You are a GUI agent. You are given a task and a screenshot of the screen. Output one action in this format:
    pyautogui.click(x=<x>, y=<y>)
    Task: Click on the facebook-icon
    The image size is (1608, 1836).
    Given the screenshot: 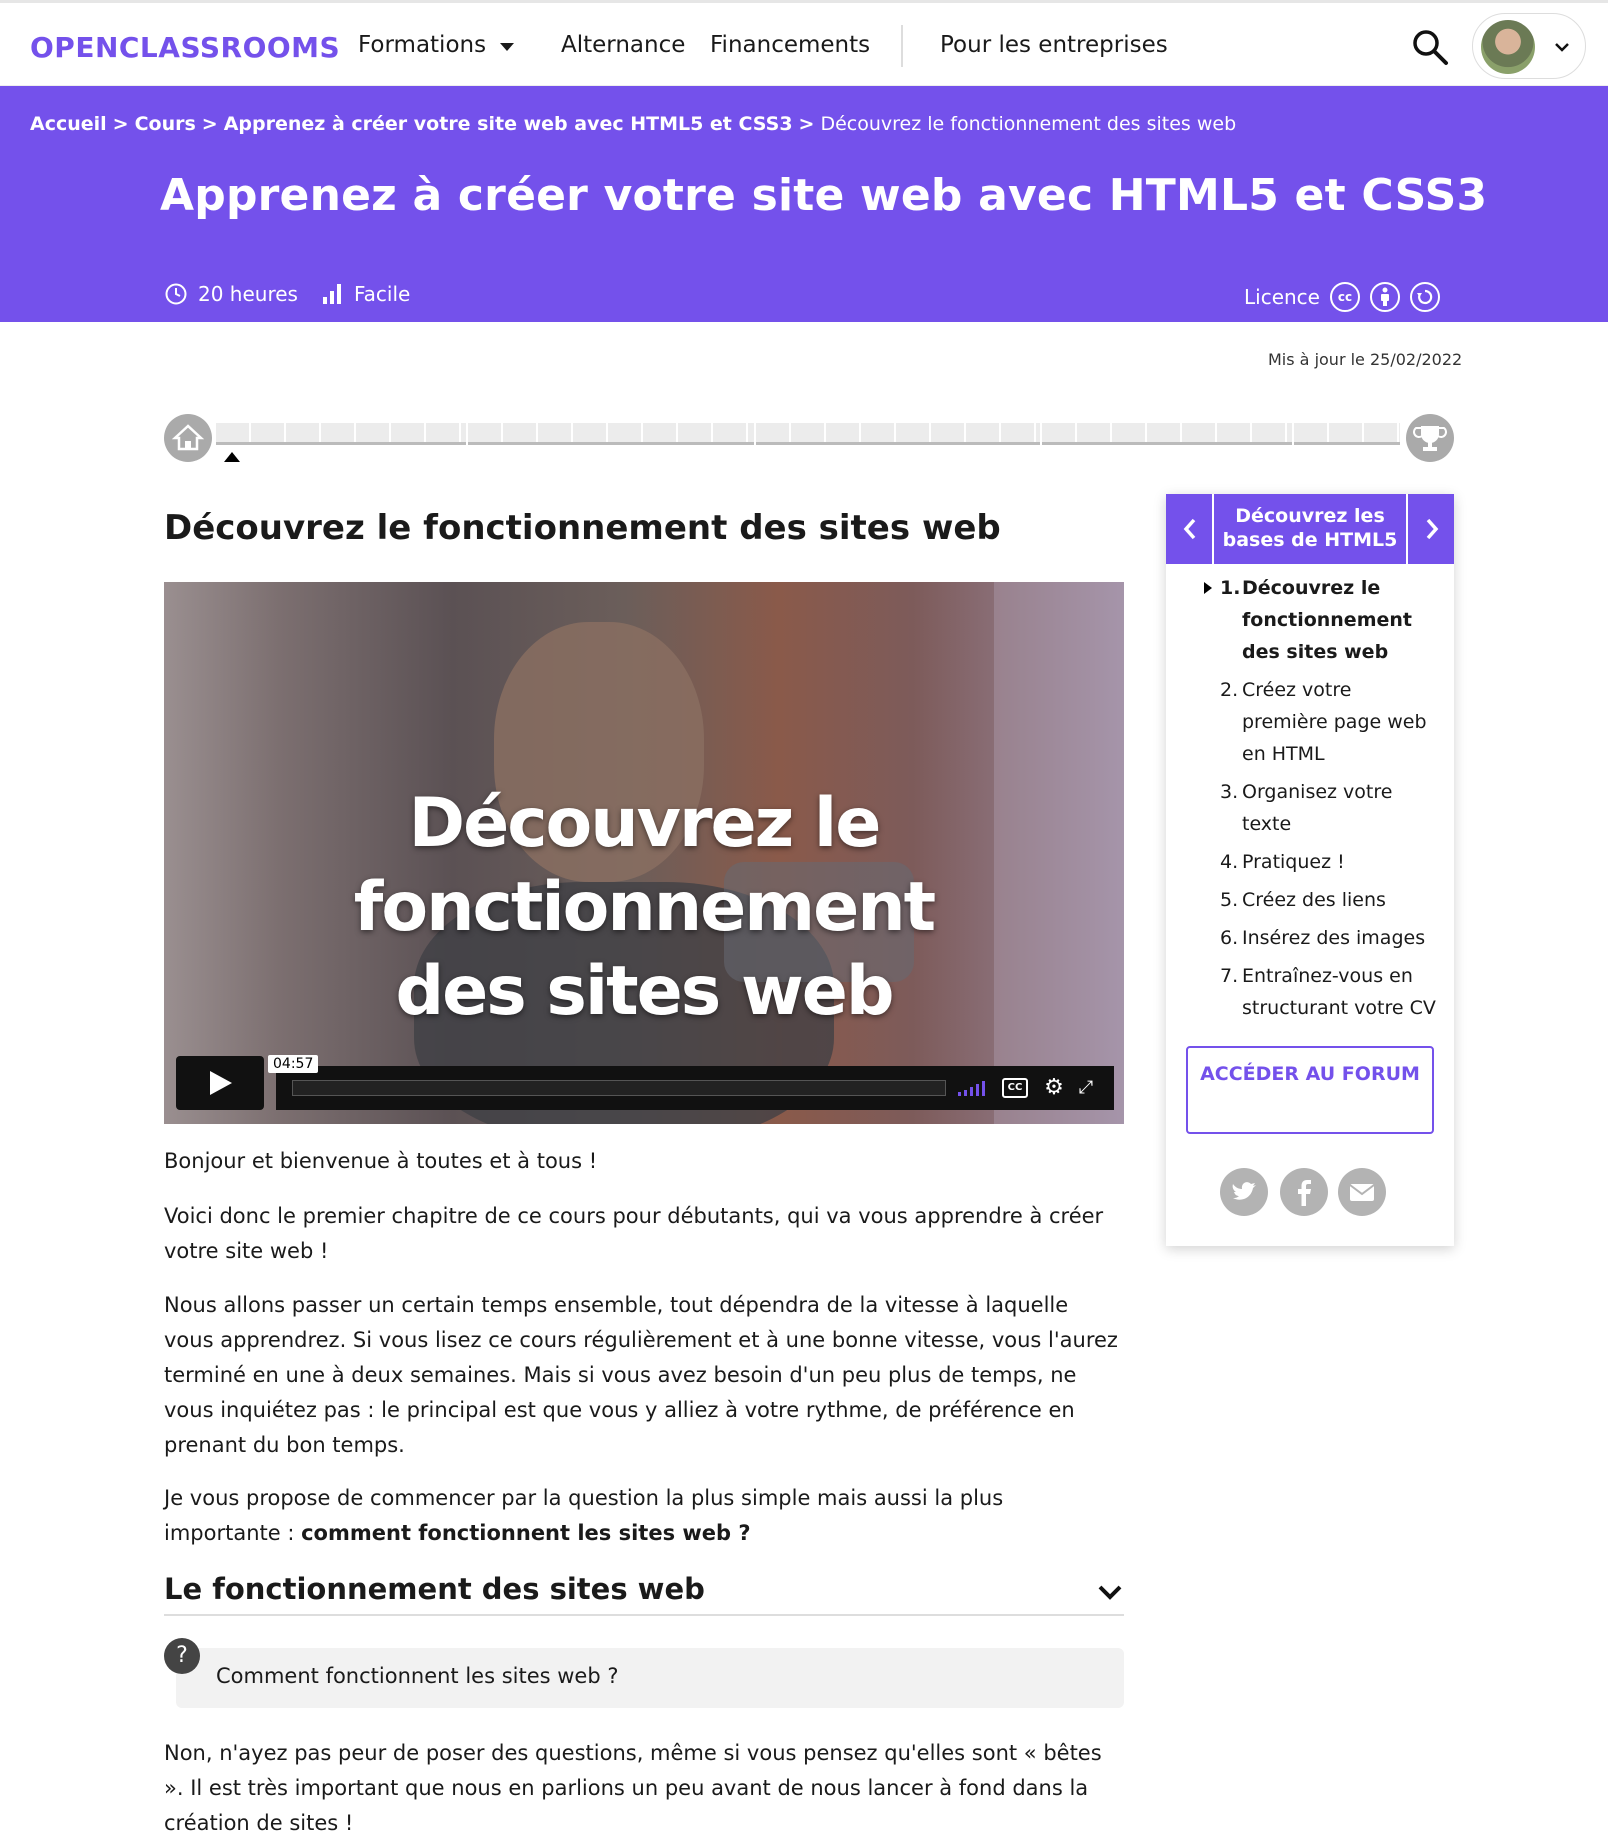 What is the action you would take?
    pyautogui.click(x=1304, y=1192)
    